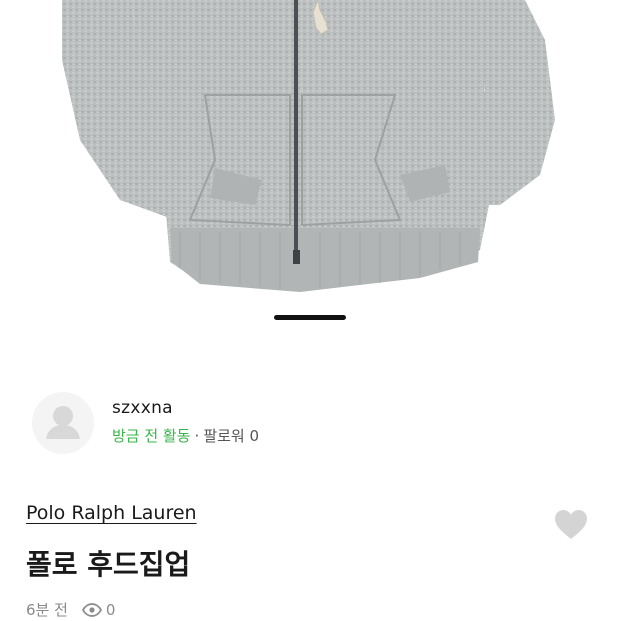 This screenshot has height=621, width=620. What do you see at coordinates (91, 609) in the screenshot?
I see `eye-icon` at bounding box center [91, 609].